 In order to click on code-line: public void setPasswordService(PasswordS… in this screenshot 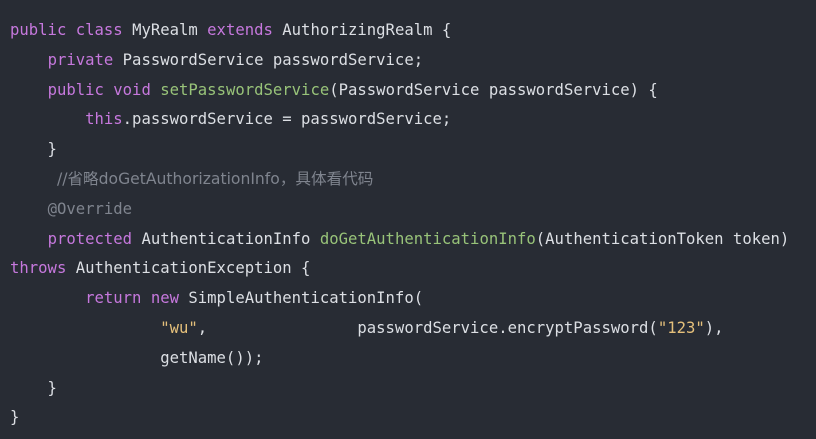, I will do `click(334, 90)`.